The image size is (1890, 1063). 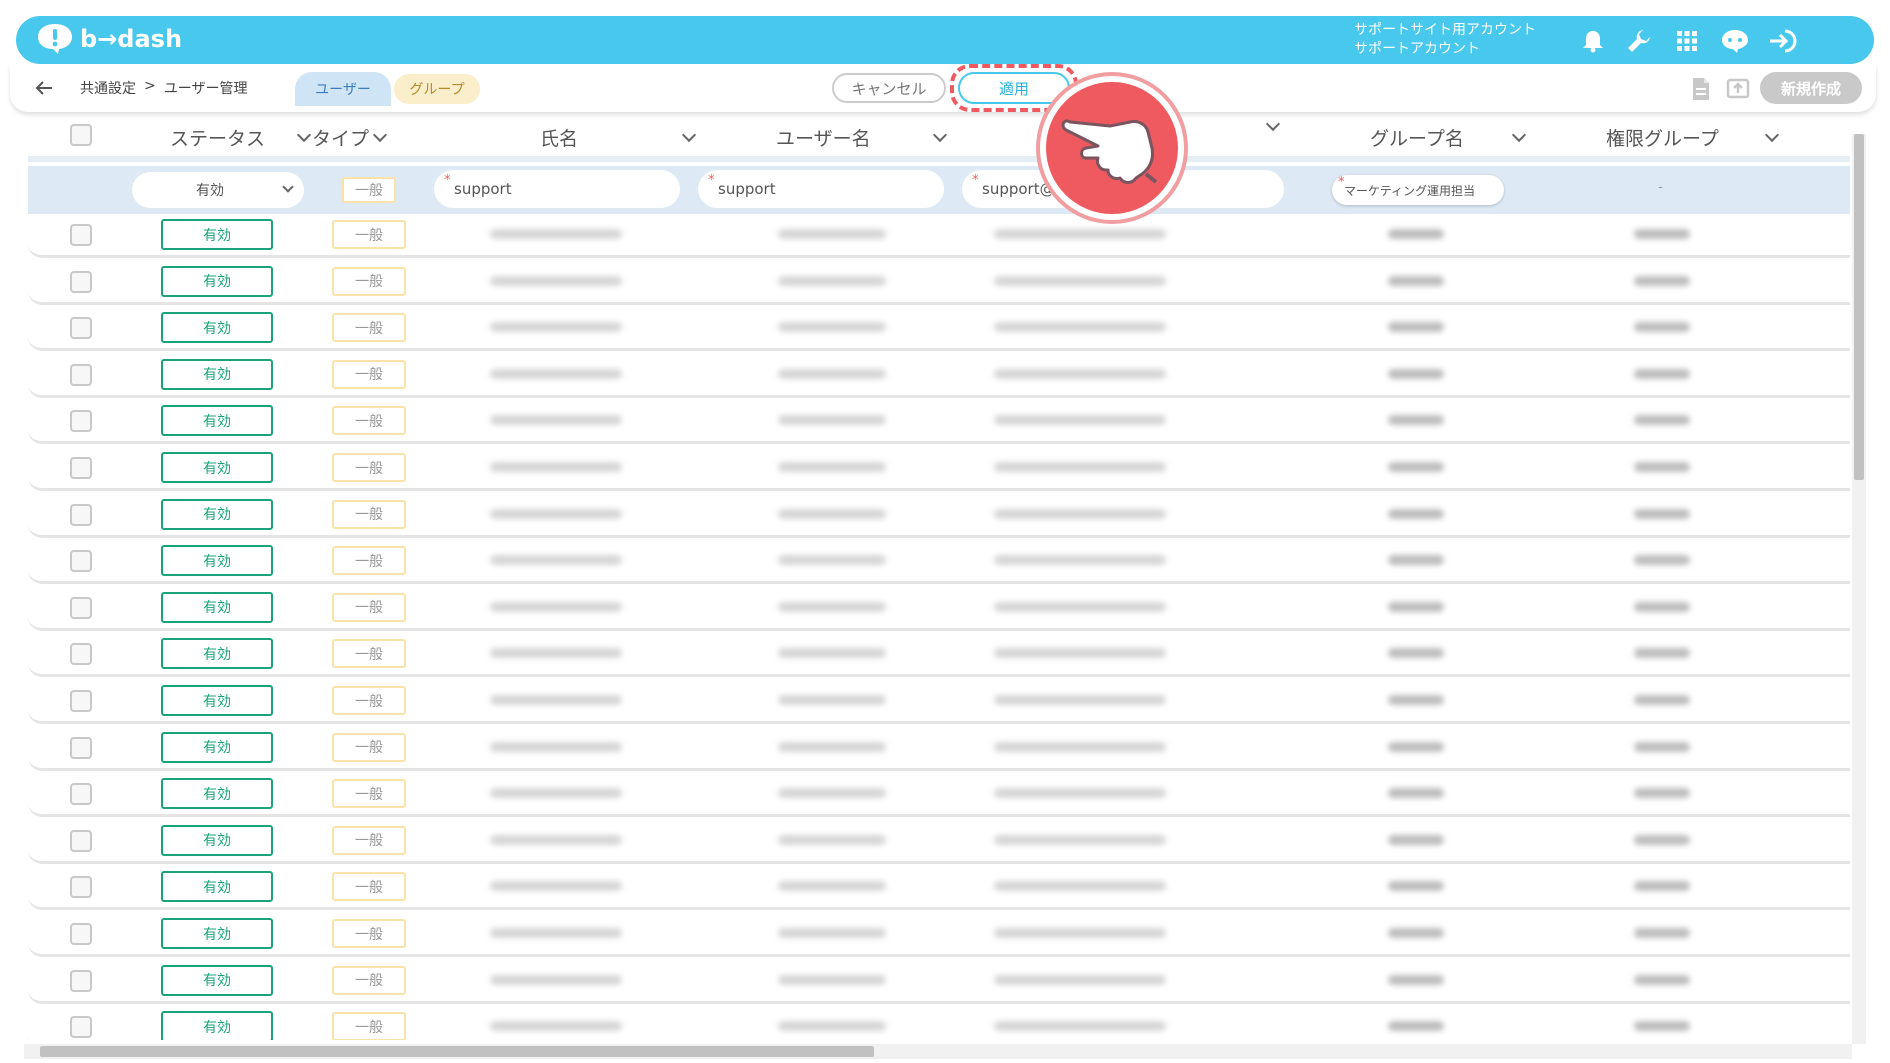 I want to click on name-filter-input: * support, so click(x=557, y=189).